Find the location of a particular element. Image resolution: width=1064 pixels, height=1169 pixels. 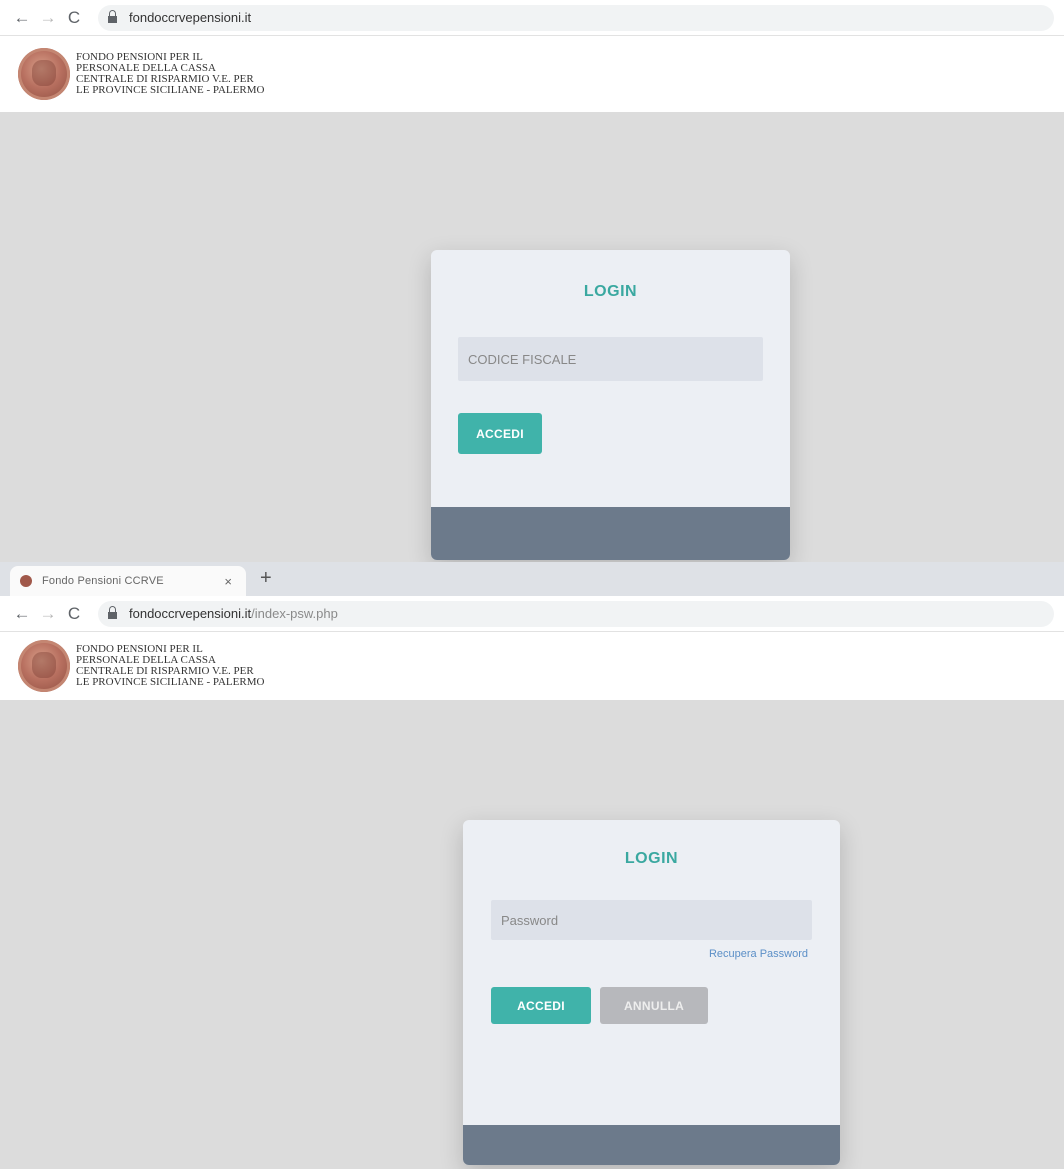

tab-active: Fondo Pensioni CCRVE × is located at coordinates (128, 581).